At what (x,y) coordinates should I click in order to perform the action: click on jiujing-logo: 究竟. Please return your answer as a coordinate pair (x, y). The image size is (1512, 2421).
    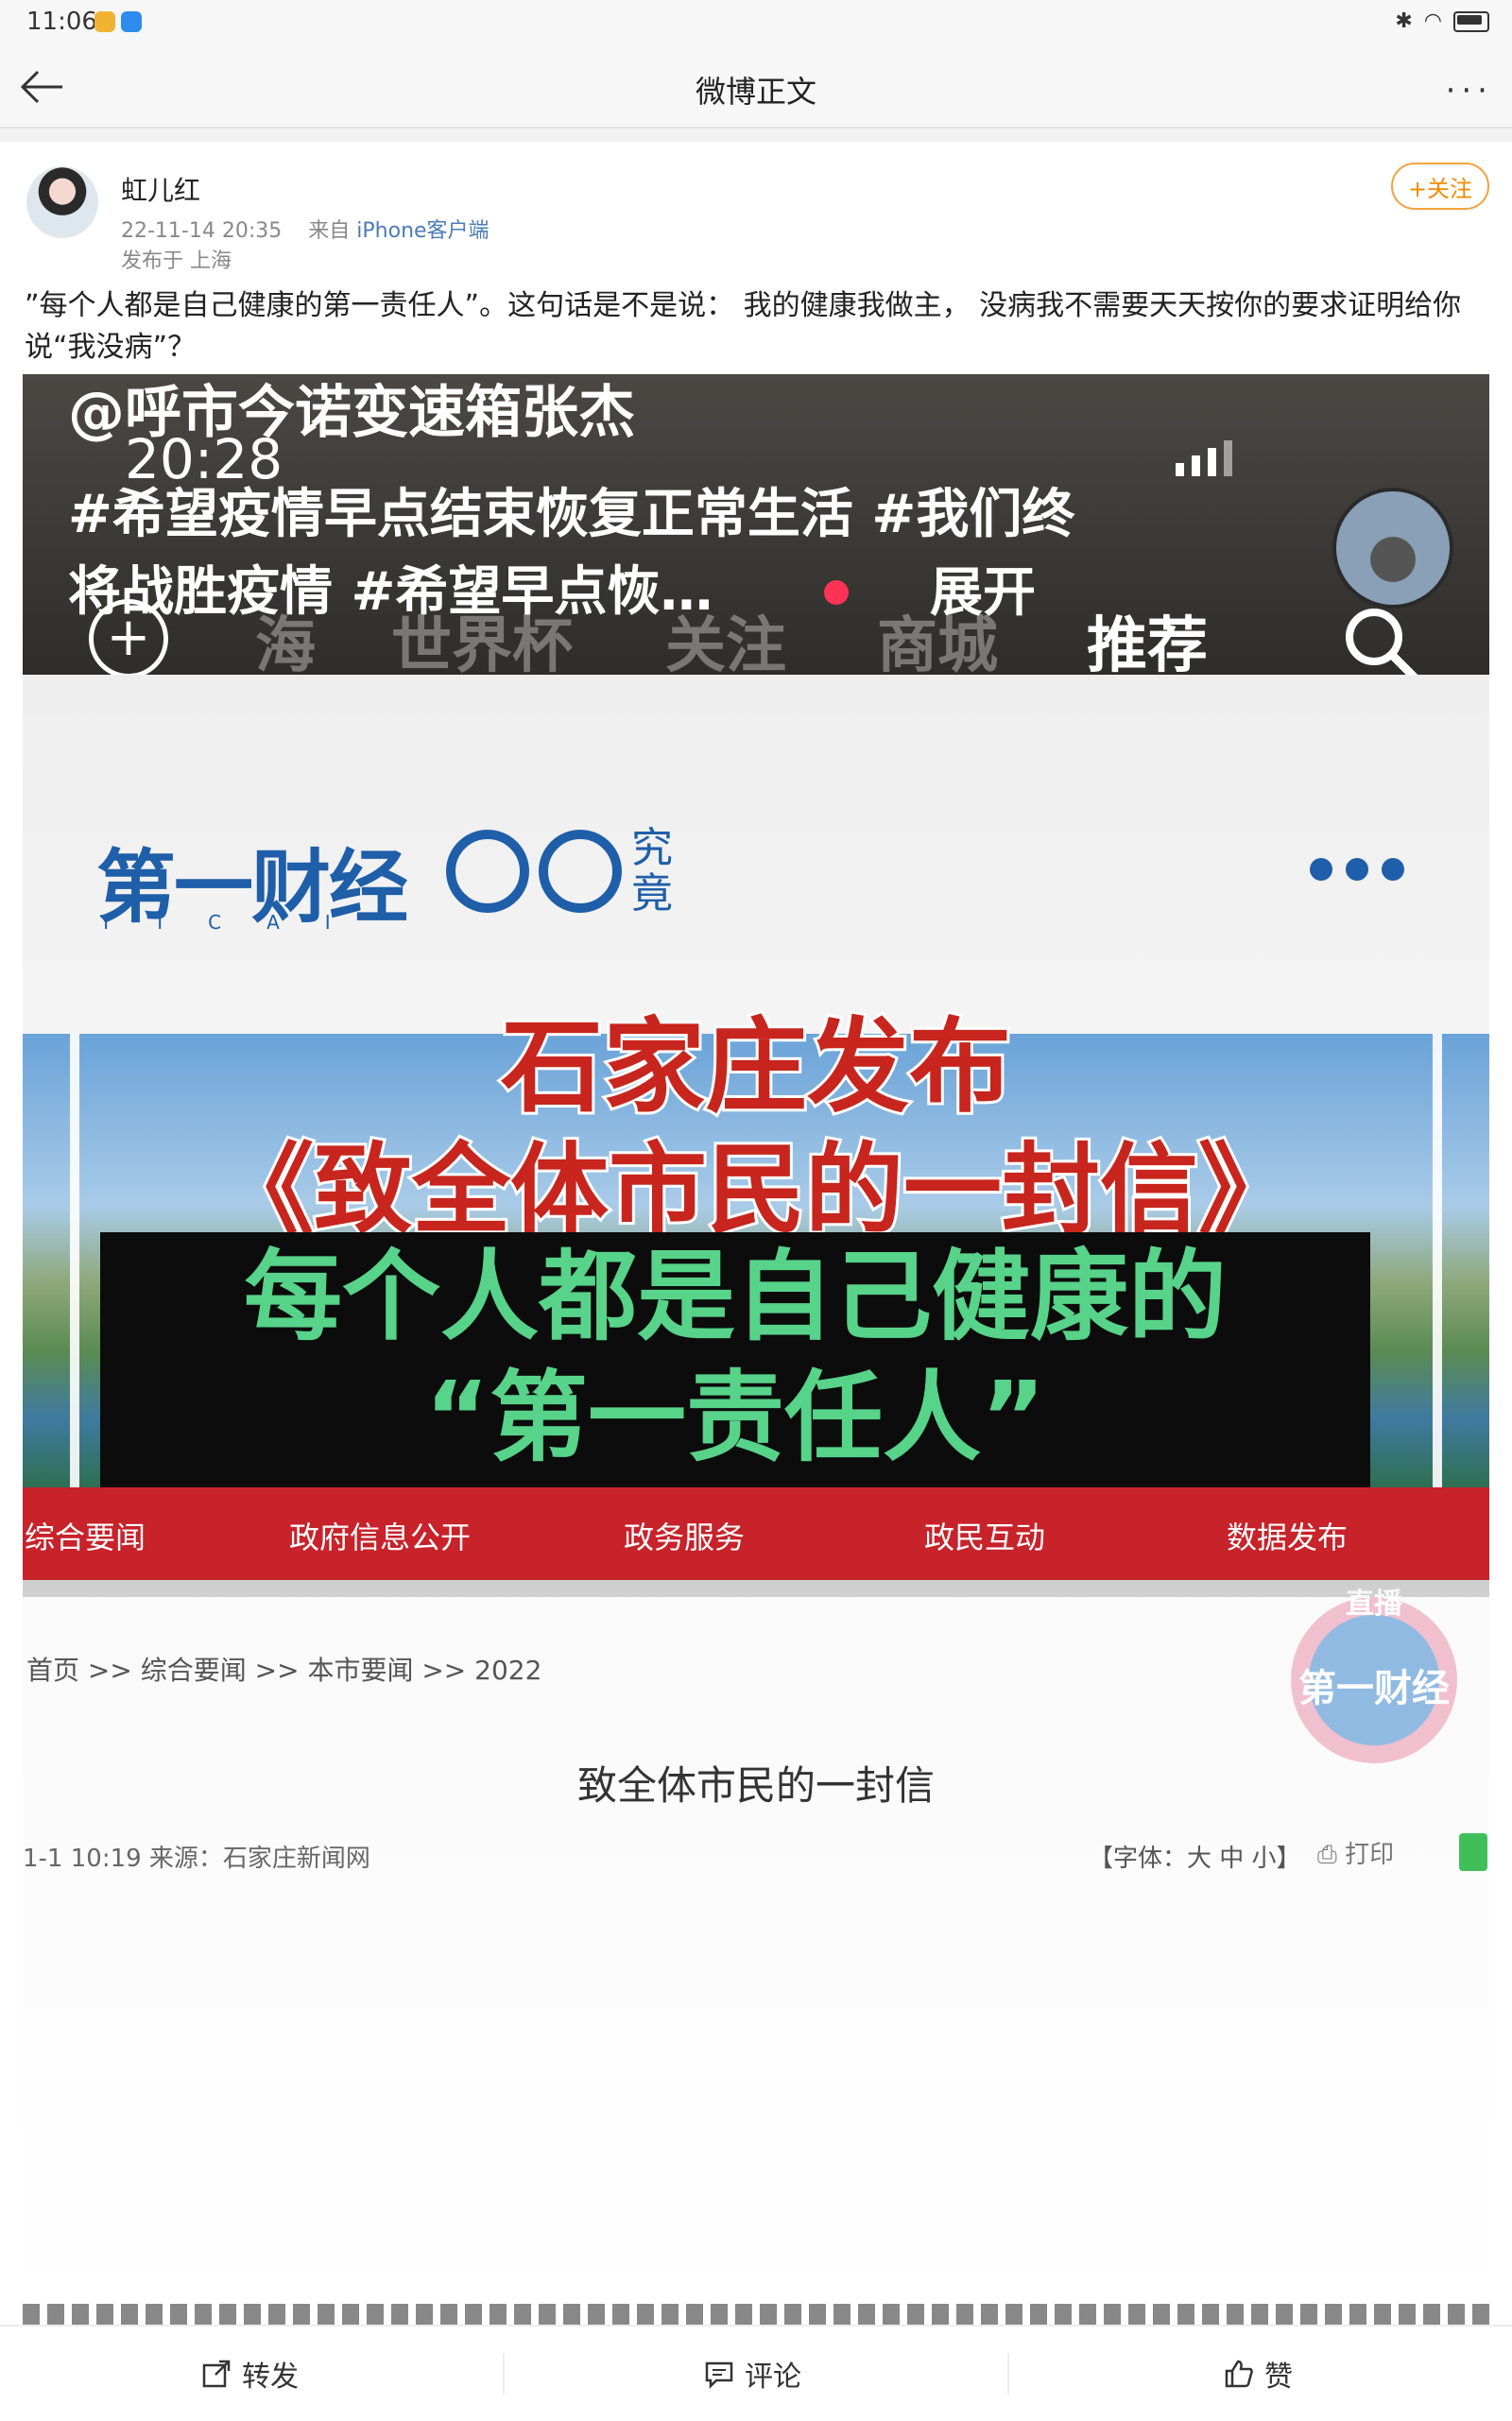
    Looking at the image, I should click on (562, 871).